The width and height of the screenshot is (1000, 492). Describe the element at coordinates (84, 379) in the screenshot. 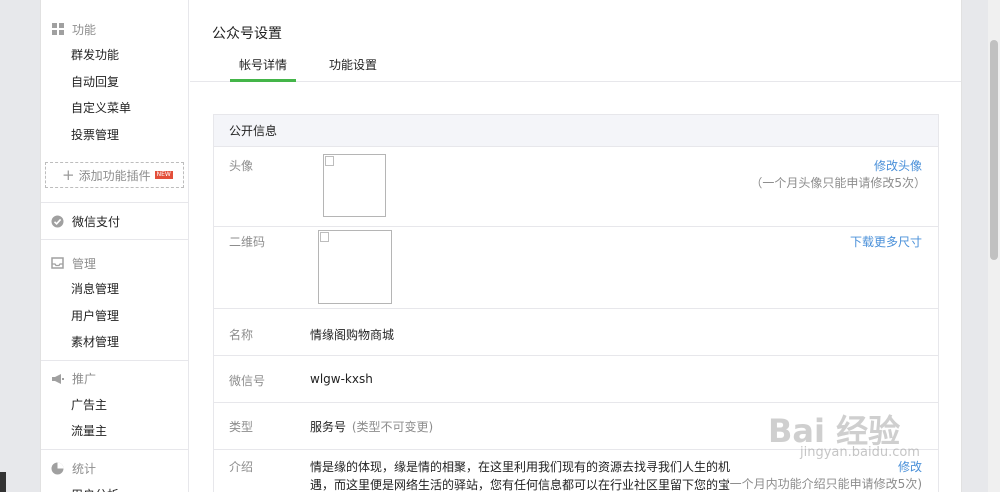

I see `sidebar-head-label: 推广` at that location.